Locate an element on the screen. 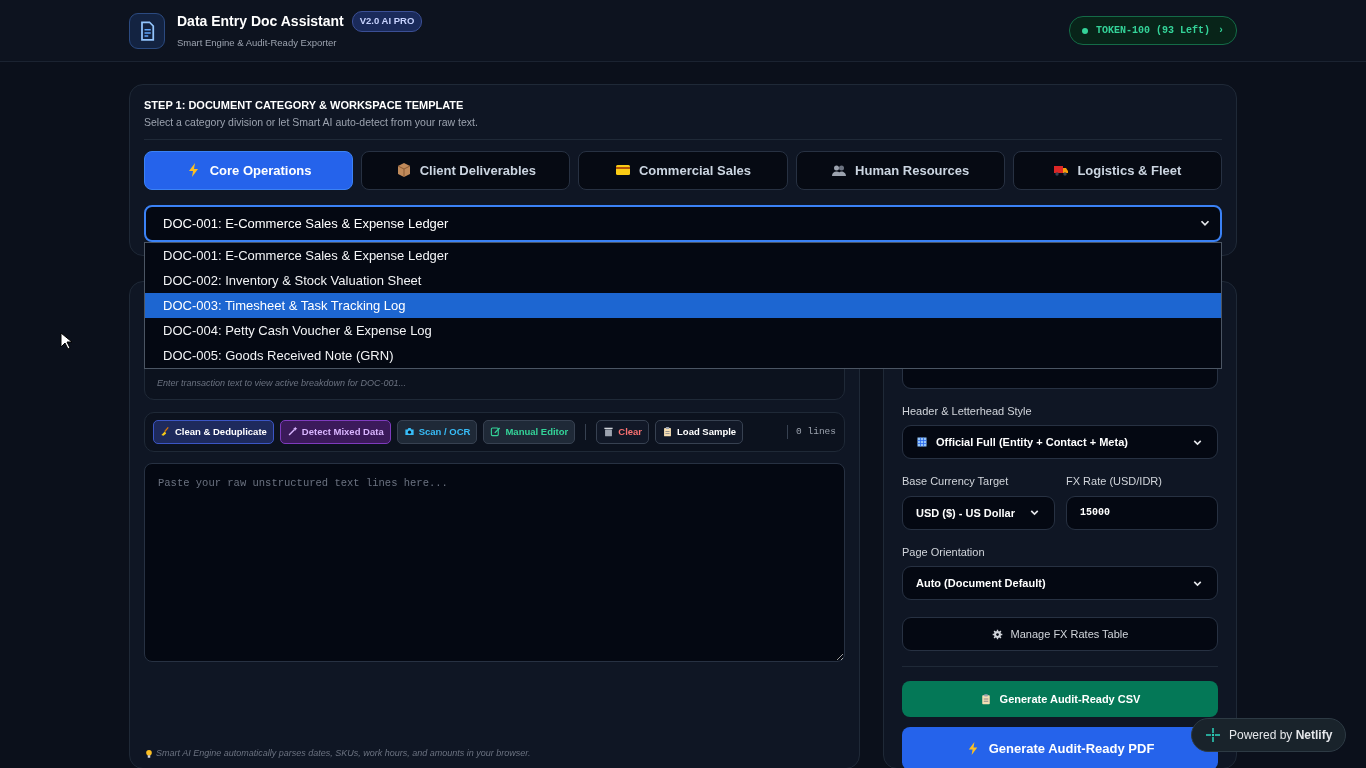  version-badge: V2.0 AI PRO is located at coordinates (387, 21).